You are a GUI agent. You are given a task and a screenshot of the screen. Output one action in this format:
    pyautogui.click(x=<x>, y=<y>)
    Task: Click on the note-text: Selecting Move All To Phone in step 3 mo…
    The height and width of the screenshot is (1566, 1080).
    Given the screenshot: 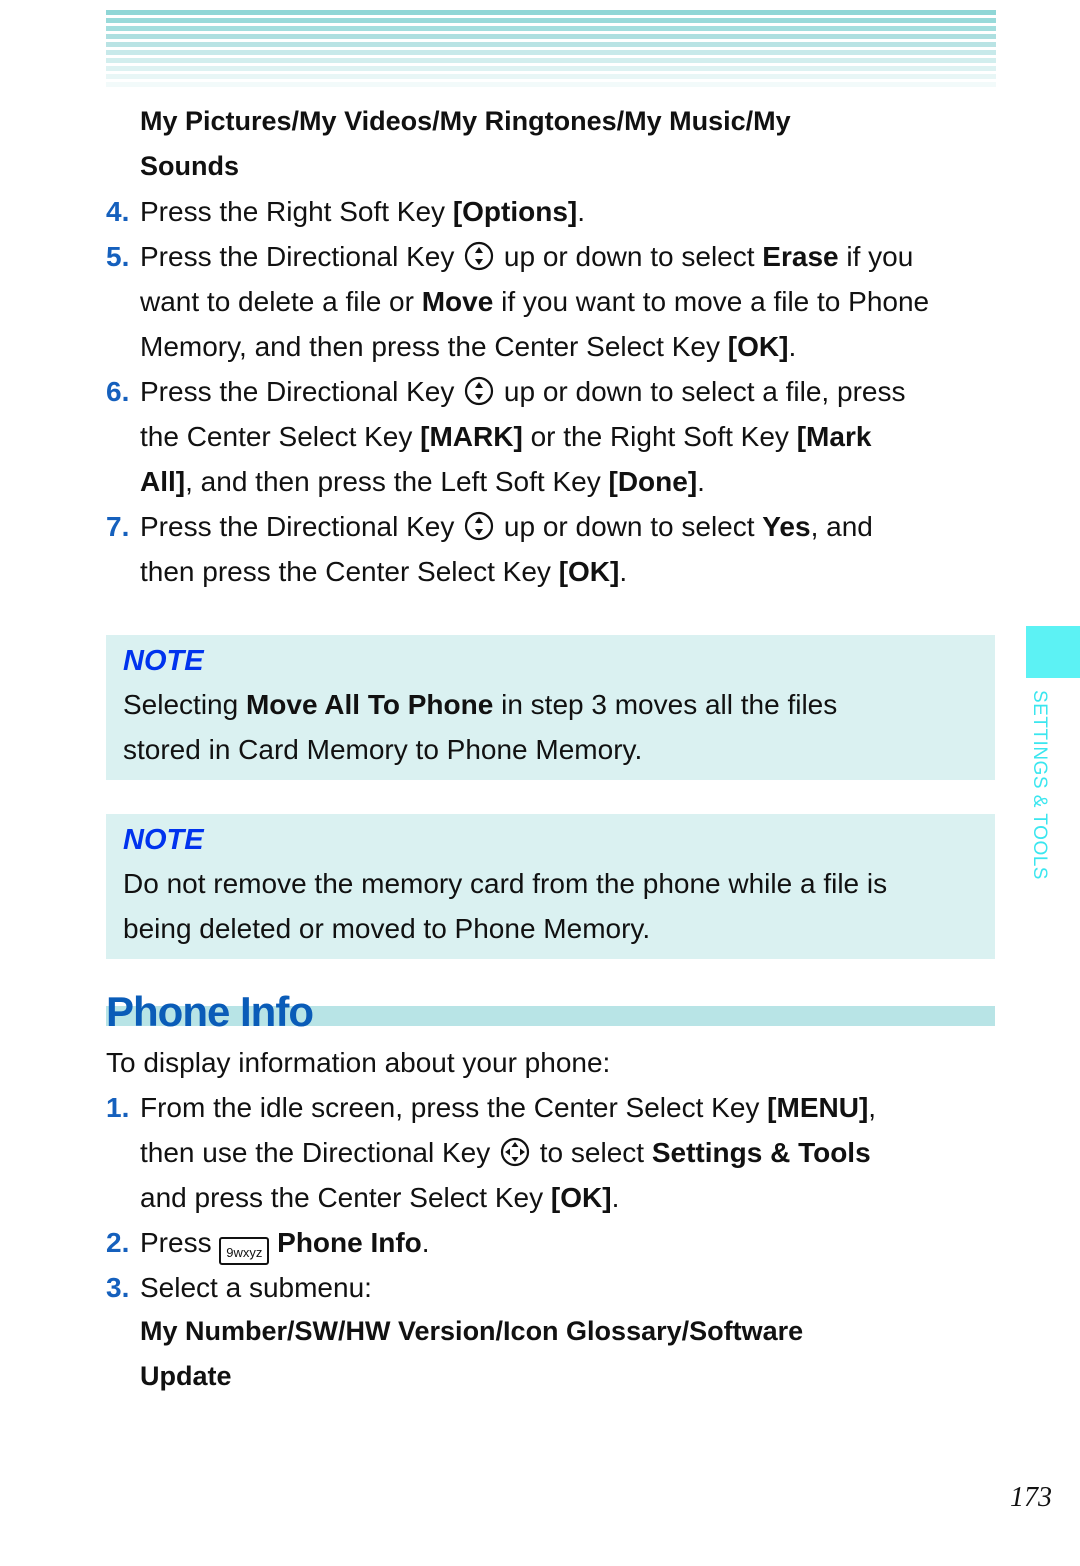 What is the action you would take?
    pyautogui.click(x=480, y=704)
    